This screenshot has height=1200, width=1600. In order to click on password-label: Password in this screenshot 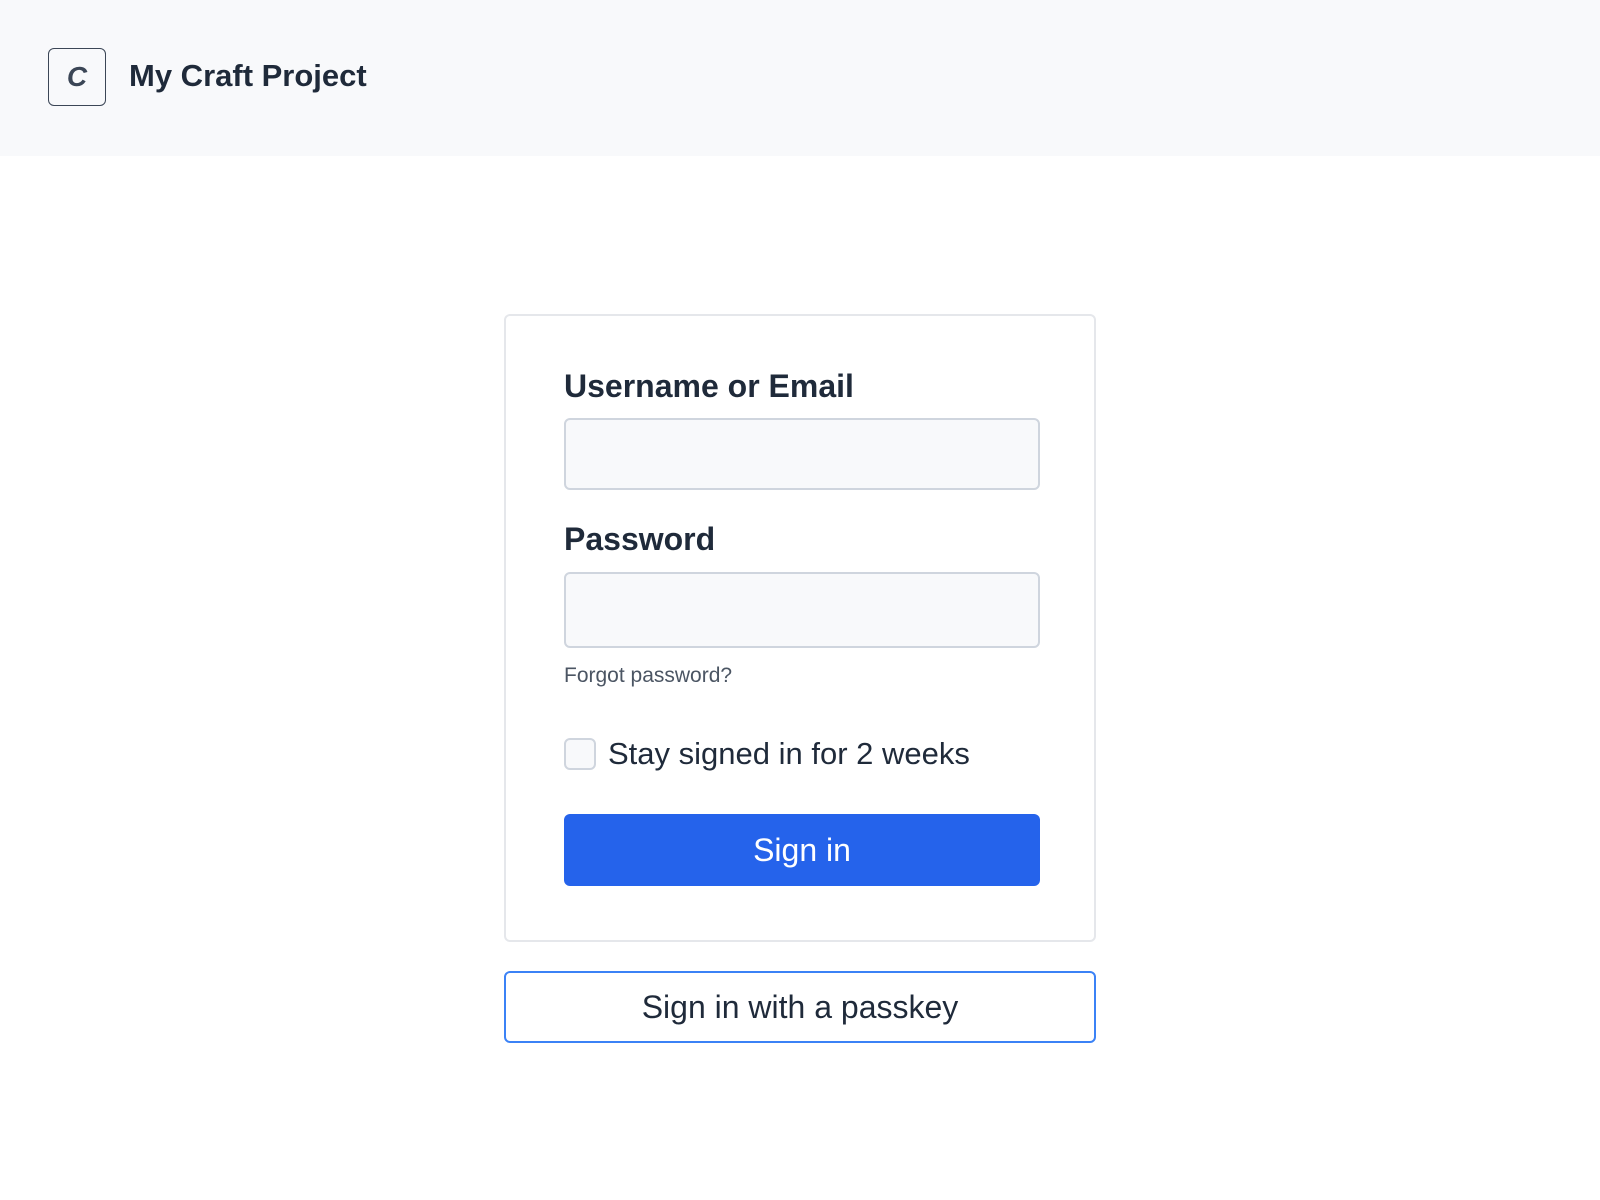, I will do `click(640, 539)`.